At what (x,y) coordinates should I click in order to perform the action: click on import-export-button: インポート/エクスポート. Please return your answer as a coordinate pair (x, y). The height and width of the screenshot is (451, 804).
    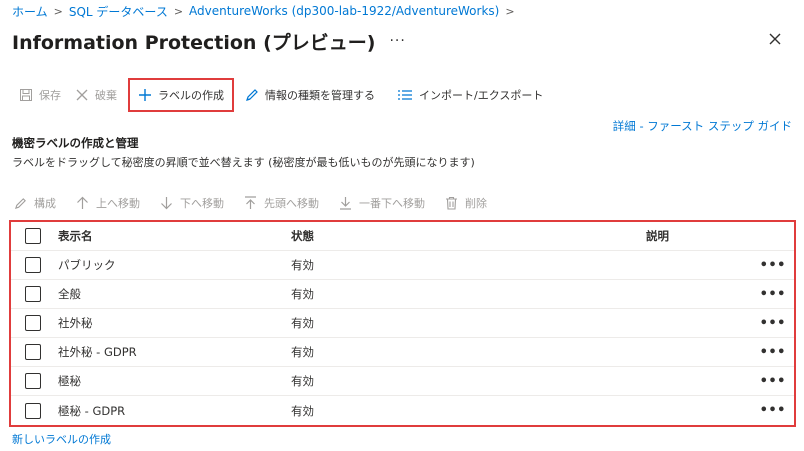
    Looking at the image, I should click on (470, 95).